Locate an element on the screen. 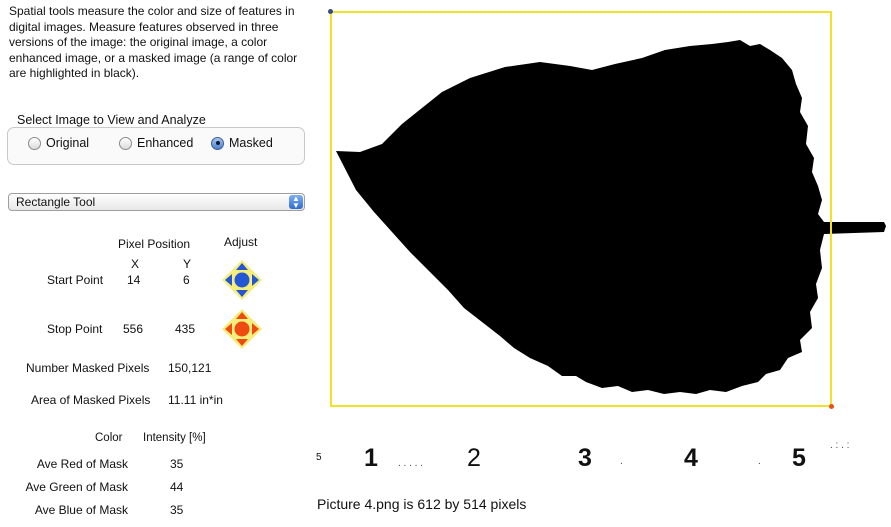 This screenshot has width=891, height=527. y-column-label: Y is located at coordinates (187, 264).